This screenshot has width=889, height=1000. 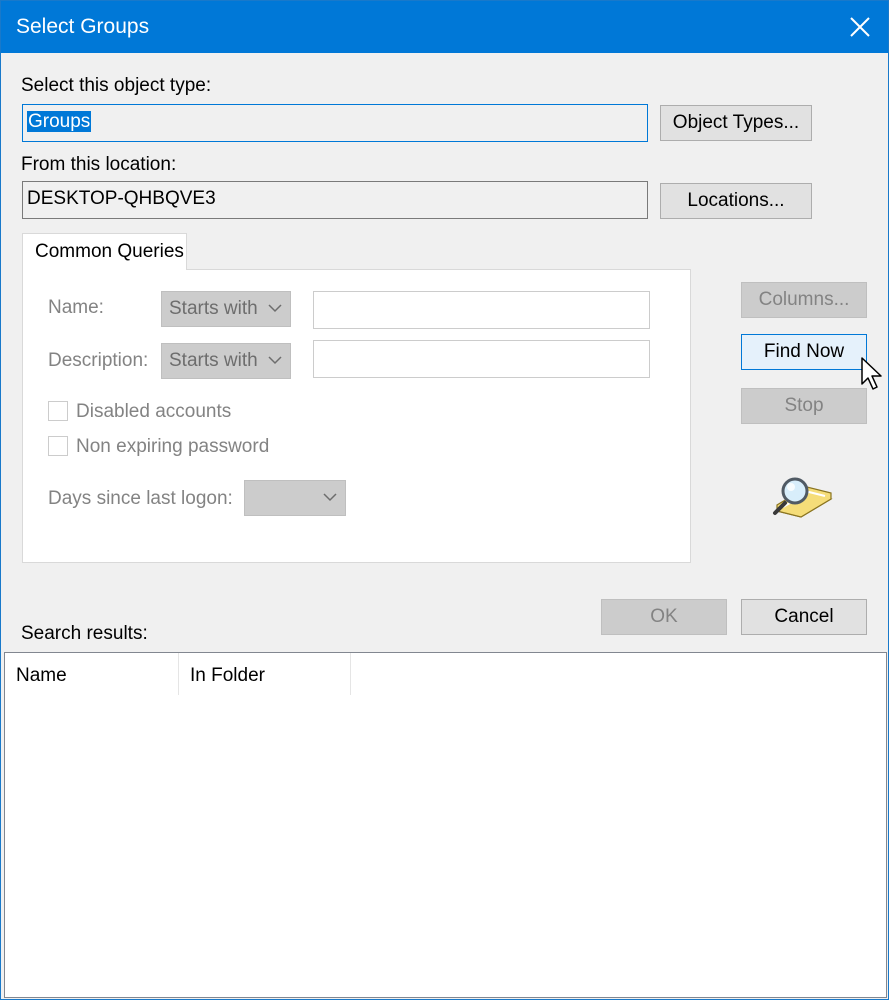 I want to click on ok-button: OK, so click(x=664, y=617).